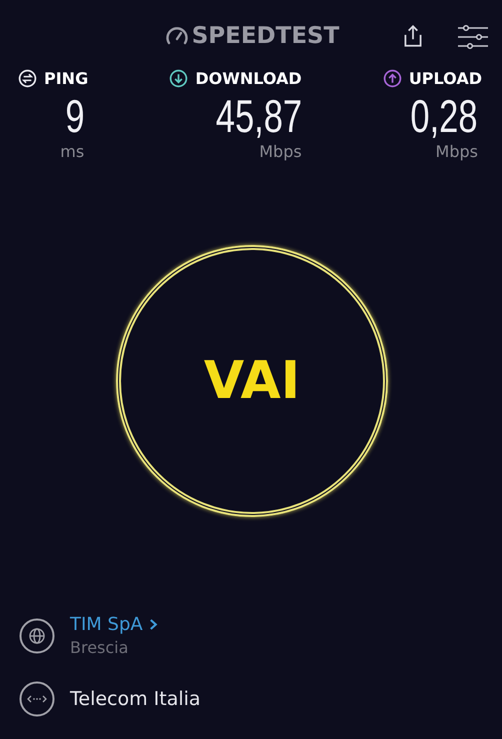 This screenshot has width=502, height=739. I want to click on metric-unit: ms, so click(72, 151).